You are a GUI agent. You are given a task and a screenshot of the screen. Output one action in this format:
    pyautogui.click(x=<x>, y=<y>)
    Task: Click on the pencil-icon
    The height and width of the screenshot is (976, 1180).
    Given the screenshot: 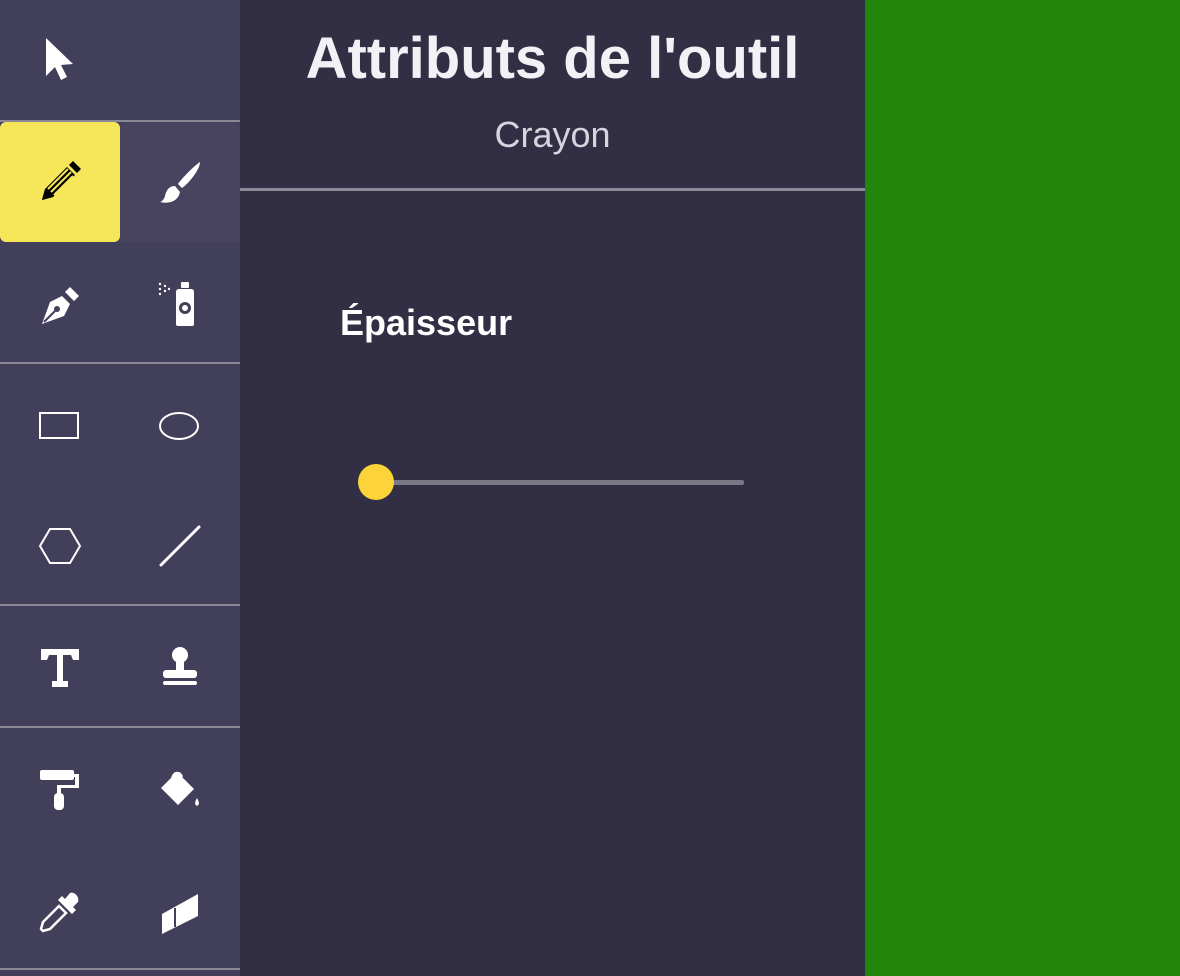 What is the action you would take?
    pyautogui.click(x=61, y=180)
    